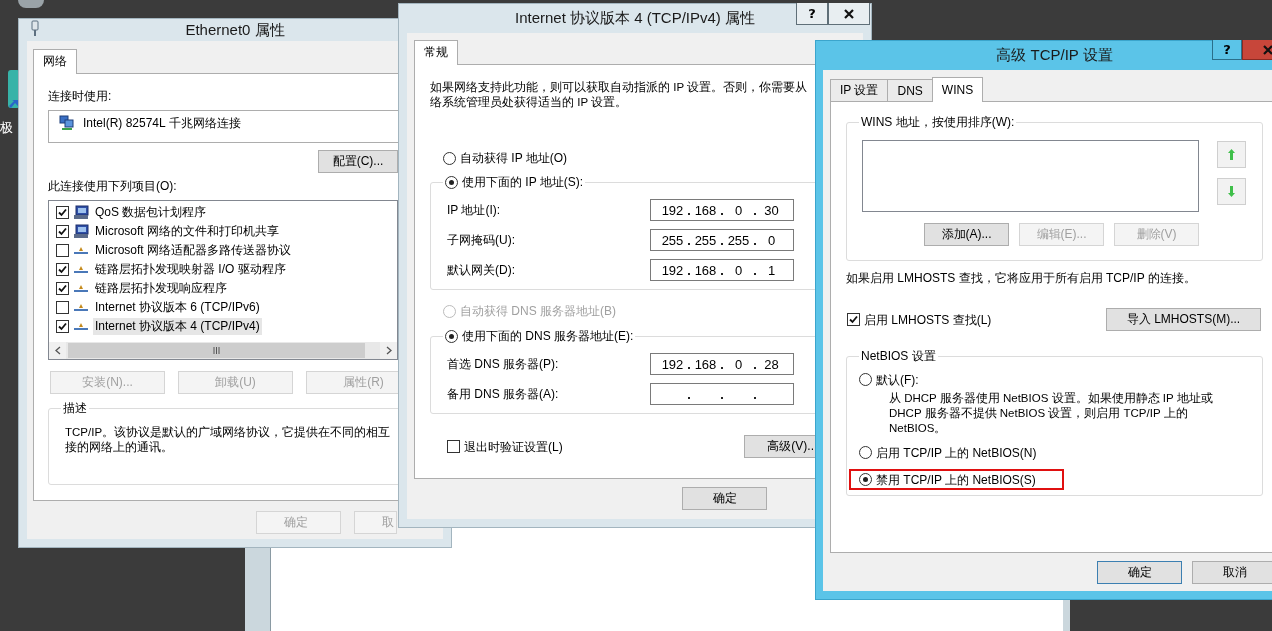  I want to click on option-label: 自动获得 IP 地址(O), so click(514, 158).